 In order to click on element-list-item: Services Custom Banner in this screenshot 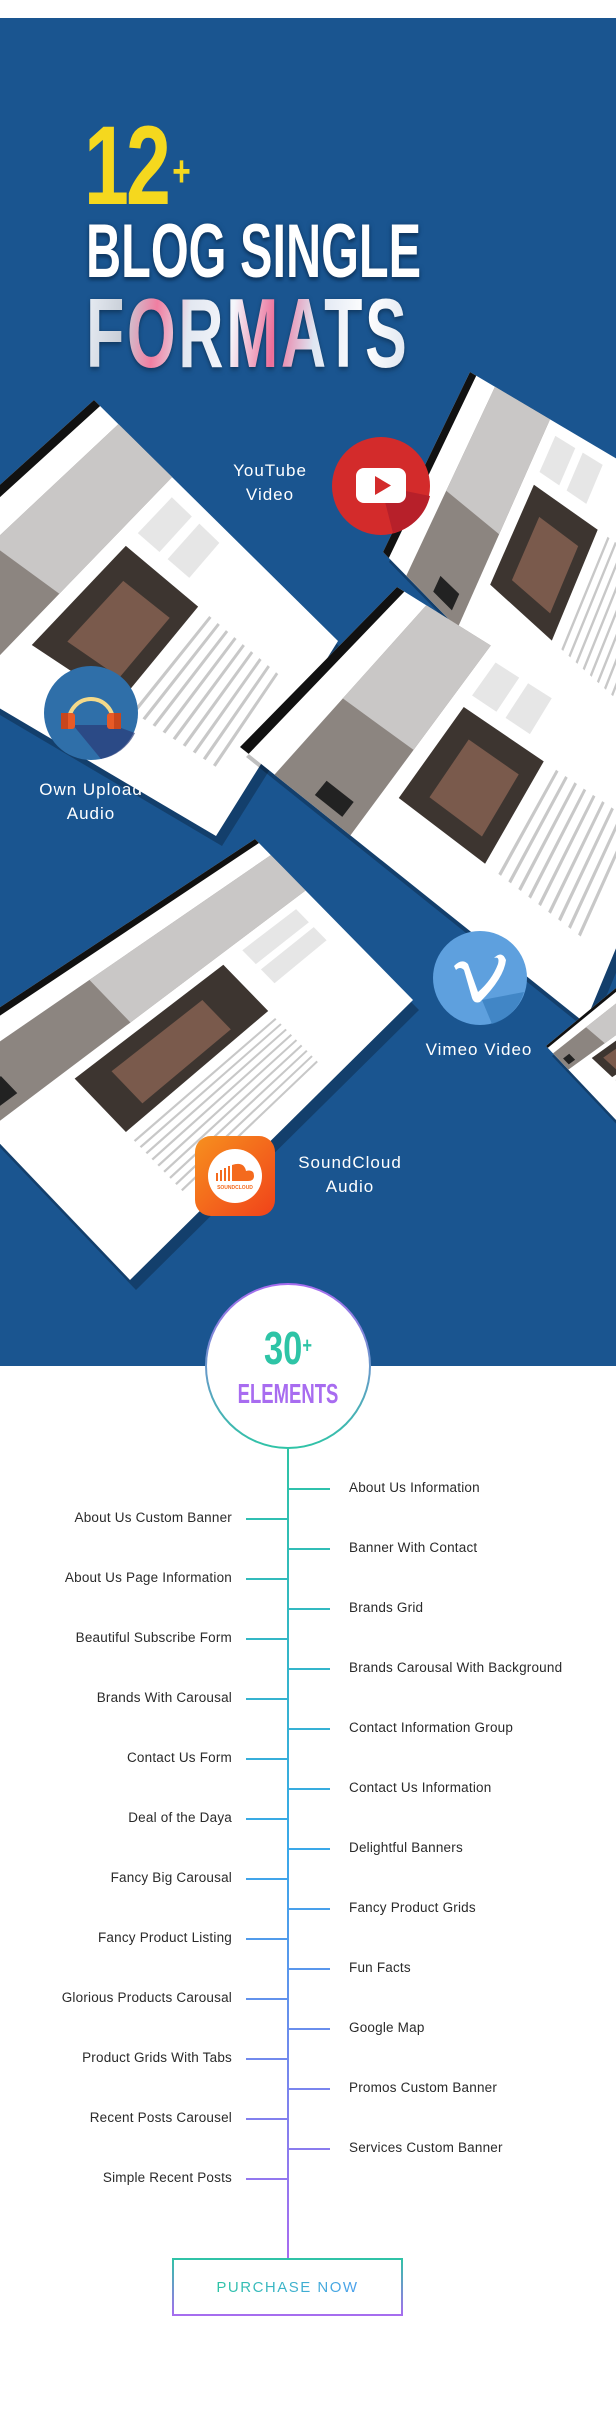, I will do `click(426, 2147)`.